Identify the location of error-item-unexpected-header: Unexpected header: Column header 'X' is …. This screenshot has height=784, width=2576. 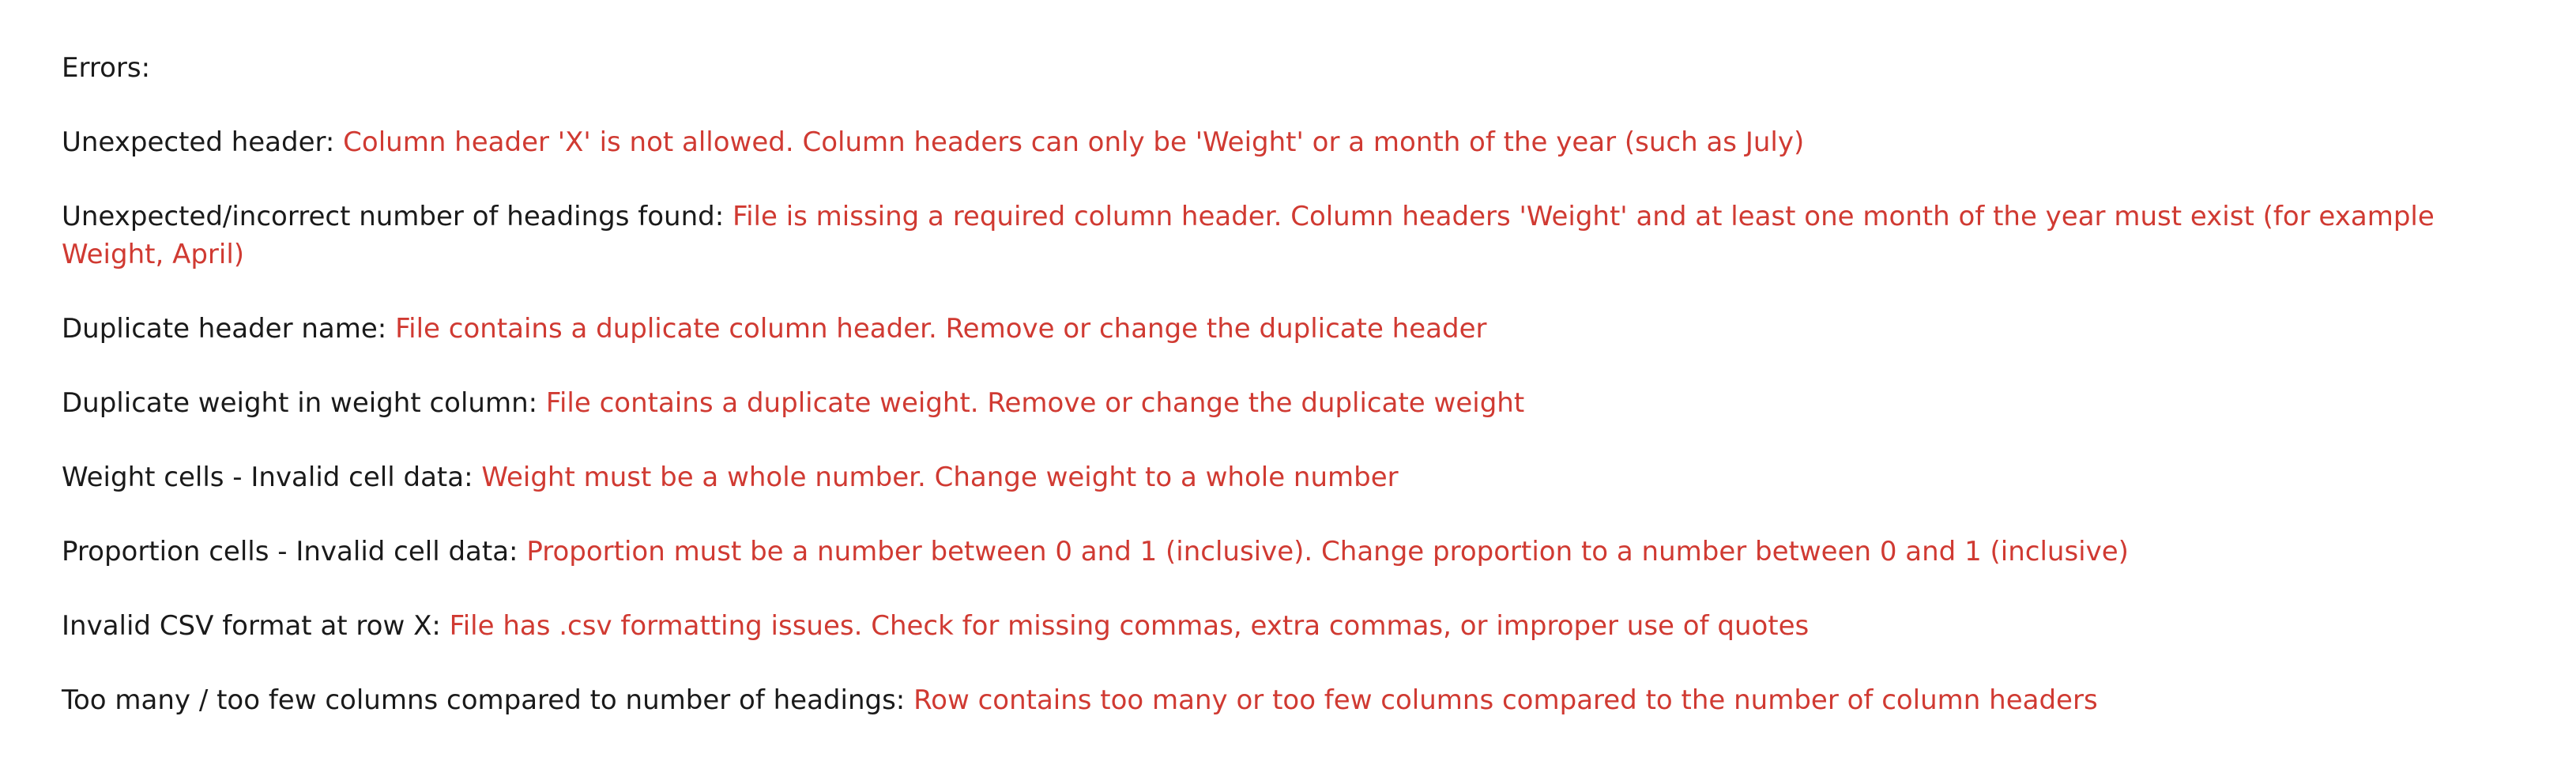
(1286, 142).